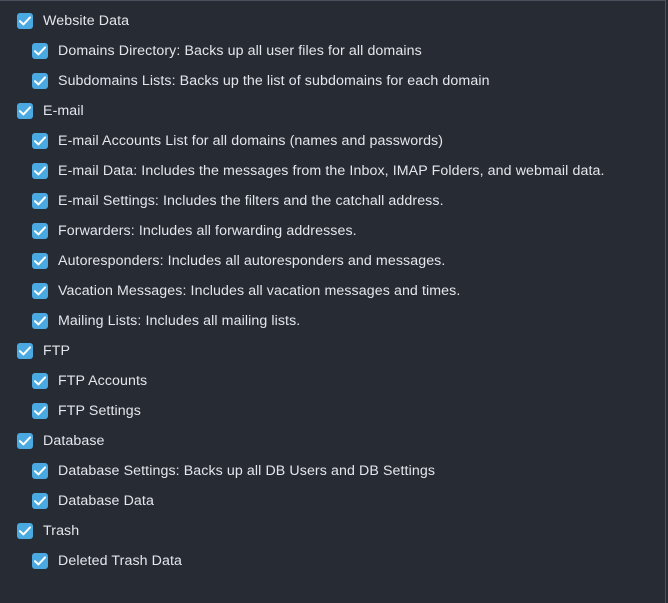 This screenshot has width=668, height=603. I want to click on checkbox-autoresponders, so click(40, 261).